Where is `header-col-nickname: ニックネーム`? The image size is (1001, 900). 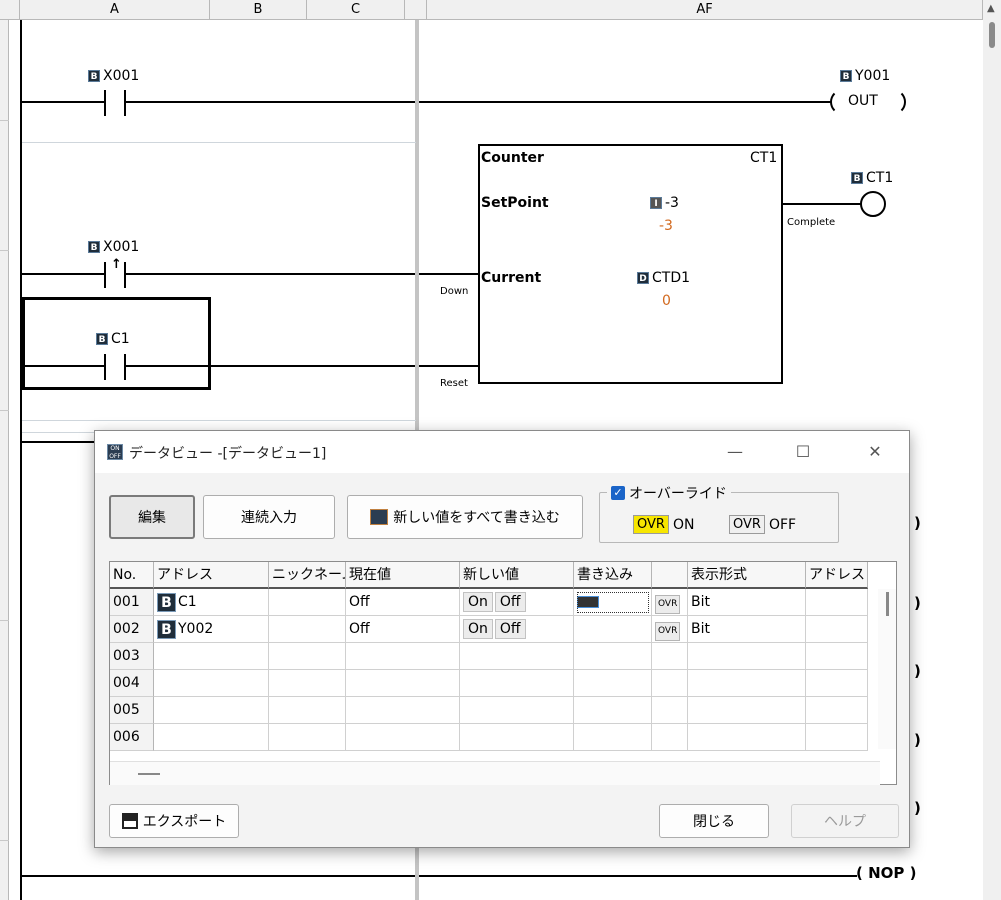 header-col-nickname: ニックネーム is located at coordinates (307, 575).